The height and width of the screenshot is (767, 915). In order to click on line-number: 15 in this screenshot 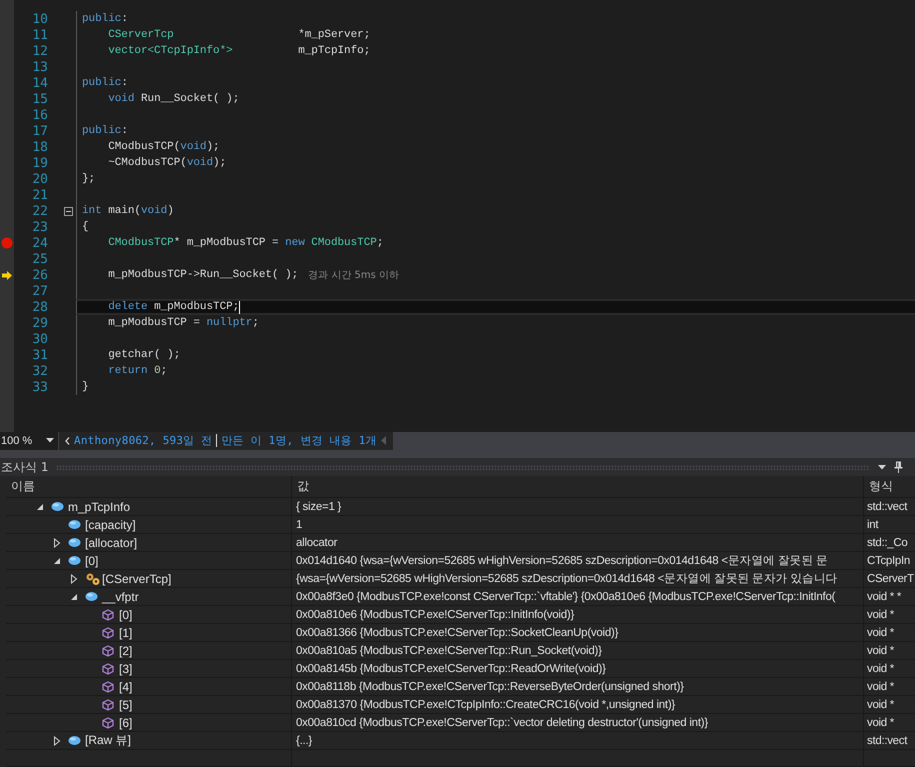, I will do `click(39, 99)`.